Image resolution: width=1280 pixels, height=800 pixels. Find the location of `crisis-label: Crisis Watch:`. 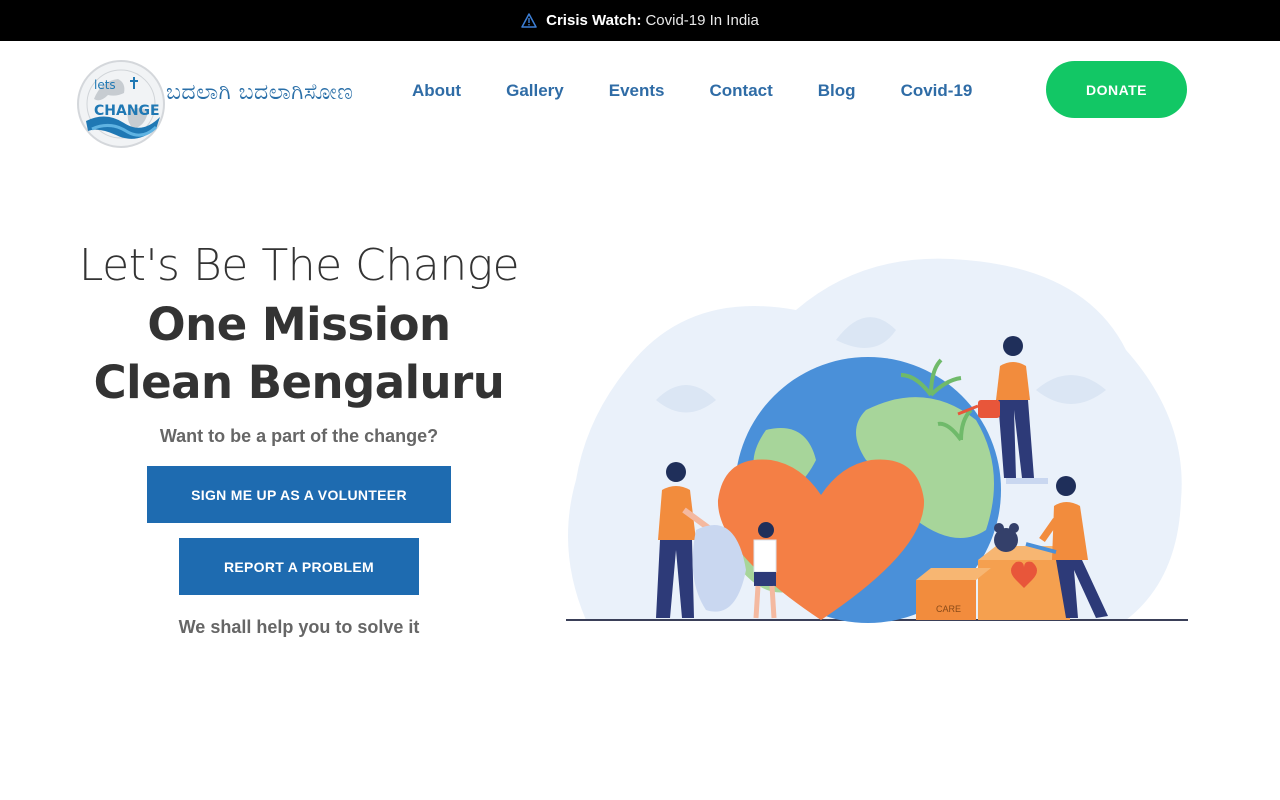

crisis-label: Crisis Watch: is located at coordinates (594, 20).